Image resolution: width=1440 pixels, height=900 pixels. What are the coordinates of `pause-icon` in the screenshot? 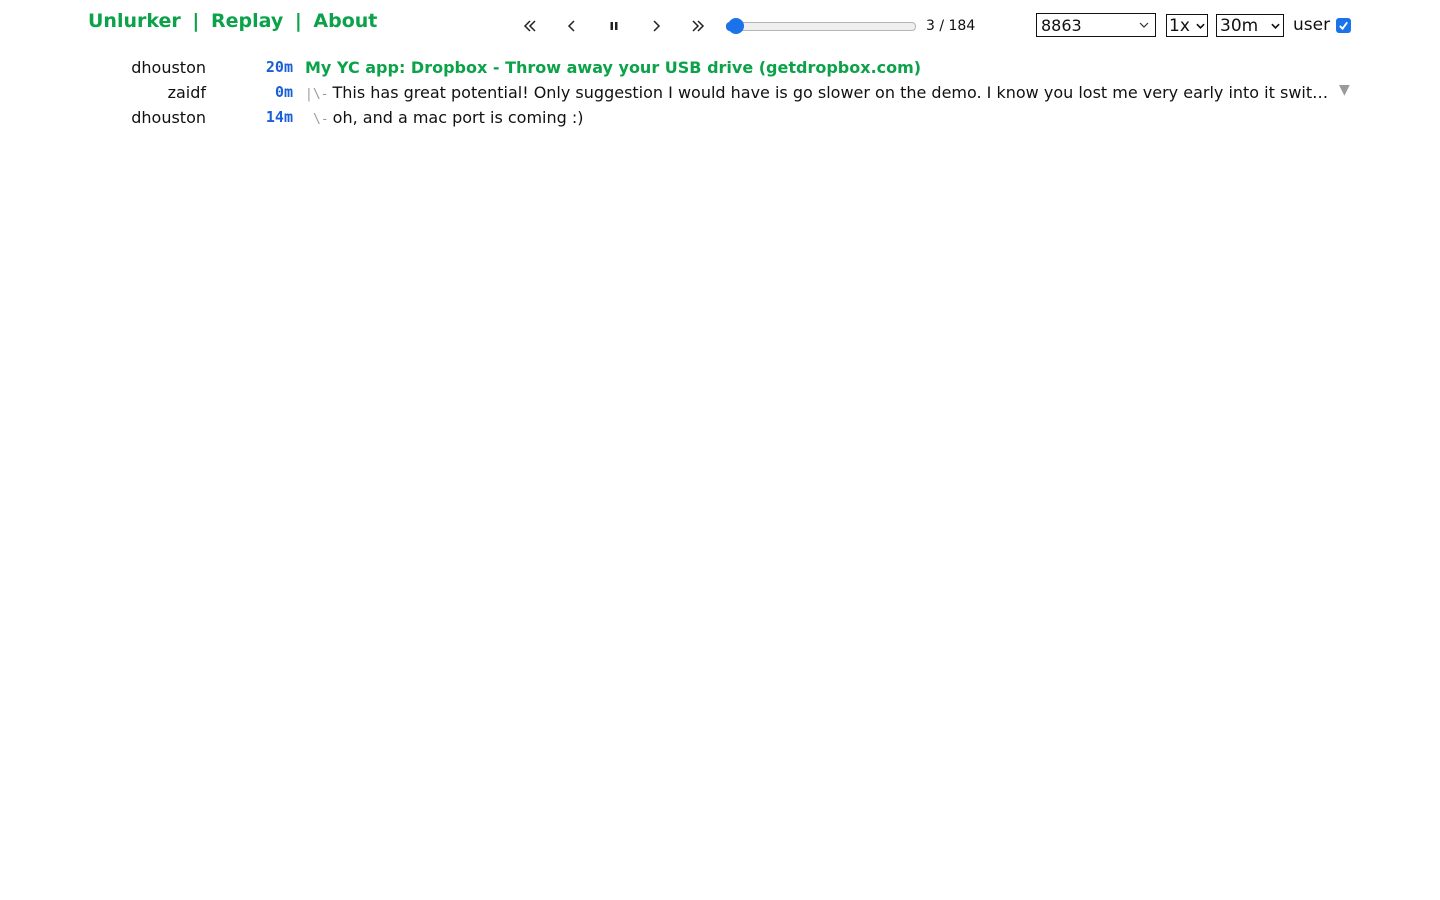 It's located at (614, 26).